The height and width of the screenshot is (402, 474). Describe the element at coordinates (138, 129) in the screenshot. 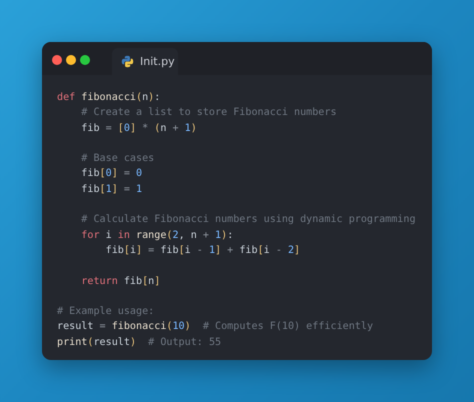

I see `code-line: fib = [0] * (n + 1)` at that location.